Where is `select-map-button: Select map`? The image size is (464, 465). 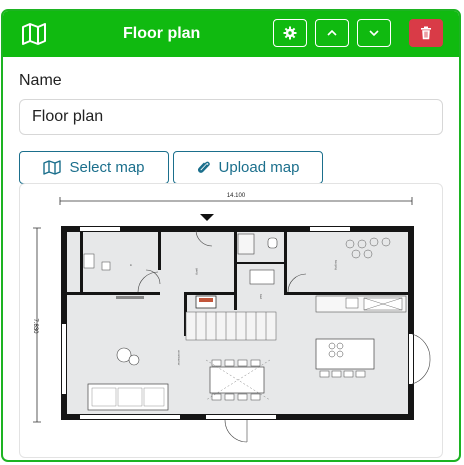
select-map-button: Select map is located at coordinates (94, 167).